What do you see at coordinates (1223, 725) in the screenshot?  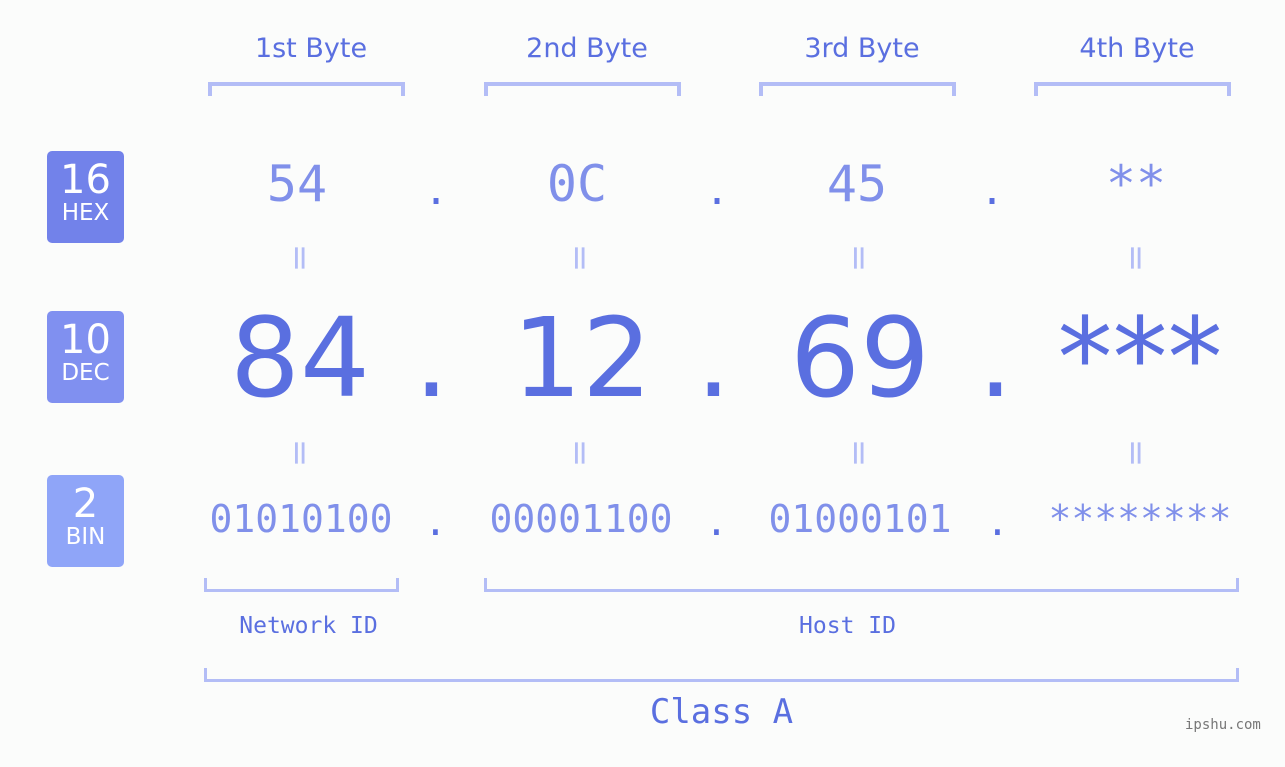 I see `watermark: ipshu.com` at bounding box center [1223, 725].